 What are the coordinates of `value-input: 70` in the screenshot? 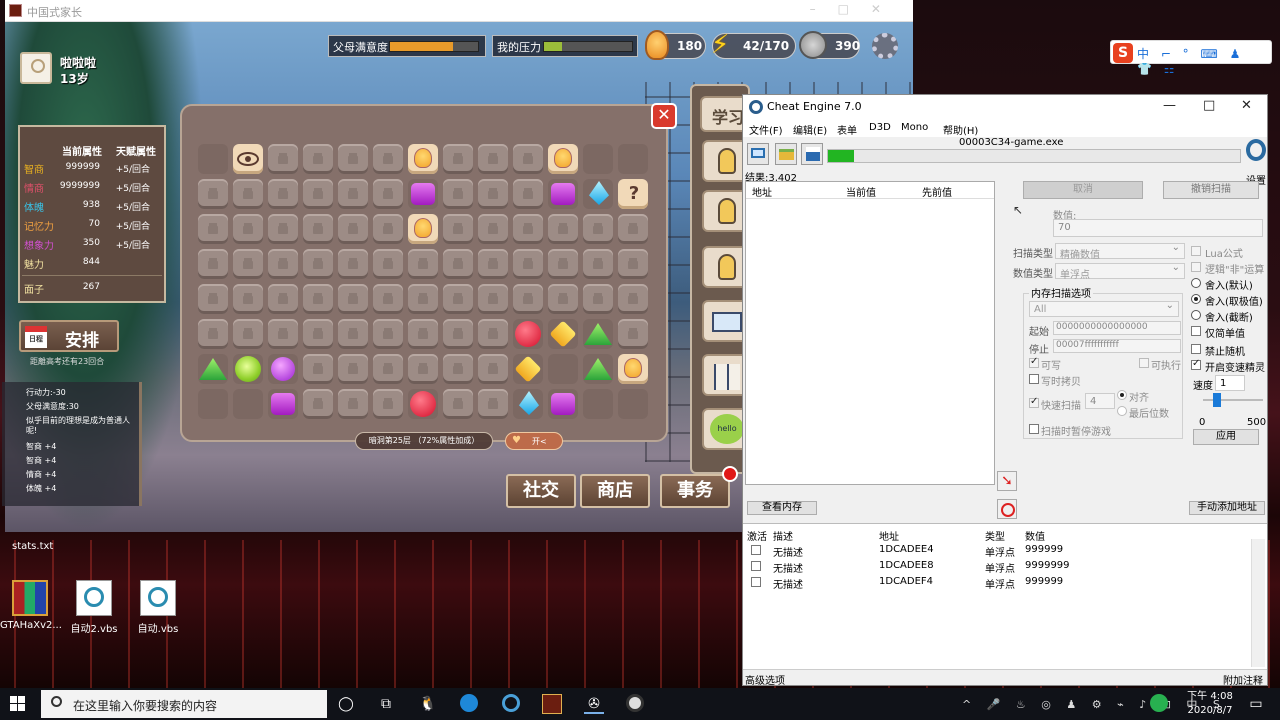 It's located at (1158, 228).